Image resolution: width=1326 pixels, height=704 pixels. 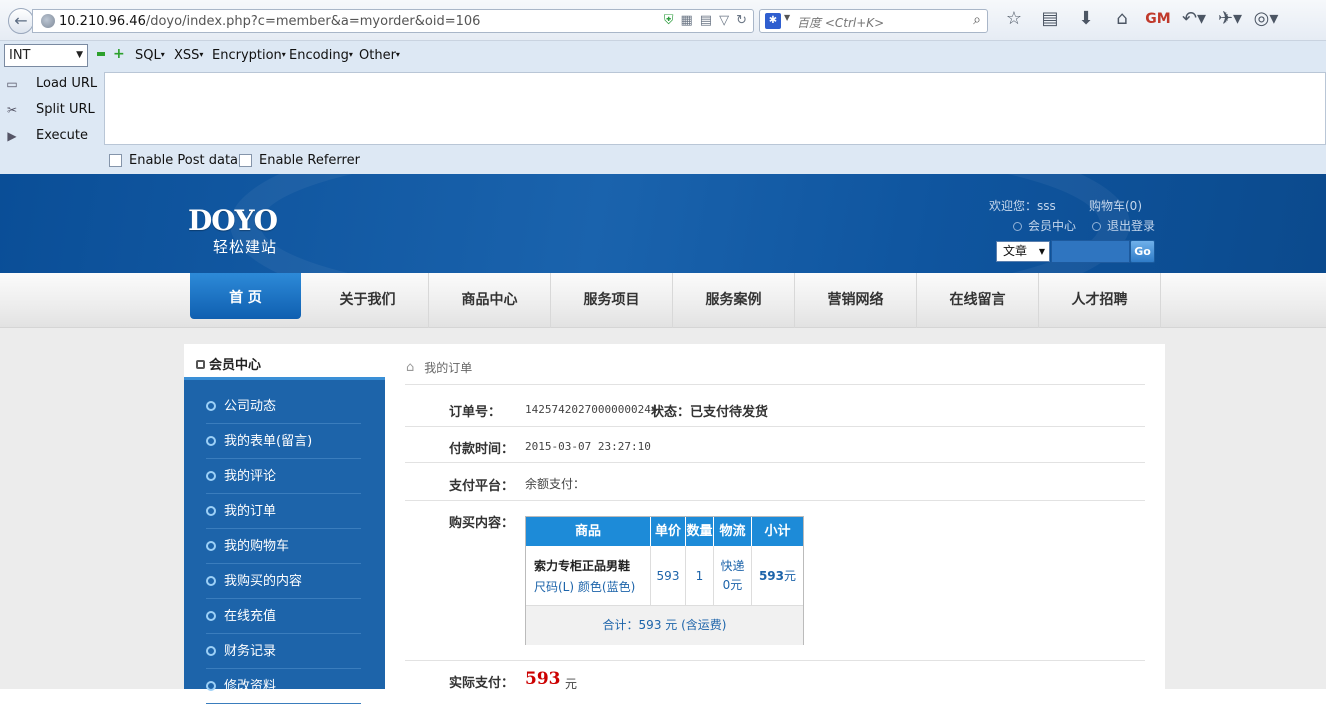 What do you see at coordinates (978, 300) in the screenshot?
I see `nav-message: 在线留言` at bounding box center [978, 300].